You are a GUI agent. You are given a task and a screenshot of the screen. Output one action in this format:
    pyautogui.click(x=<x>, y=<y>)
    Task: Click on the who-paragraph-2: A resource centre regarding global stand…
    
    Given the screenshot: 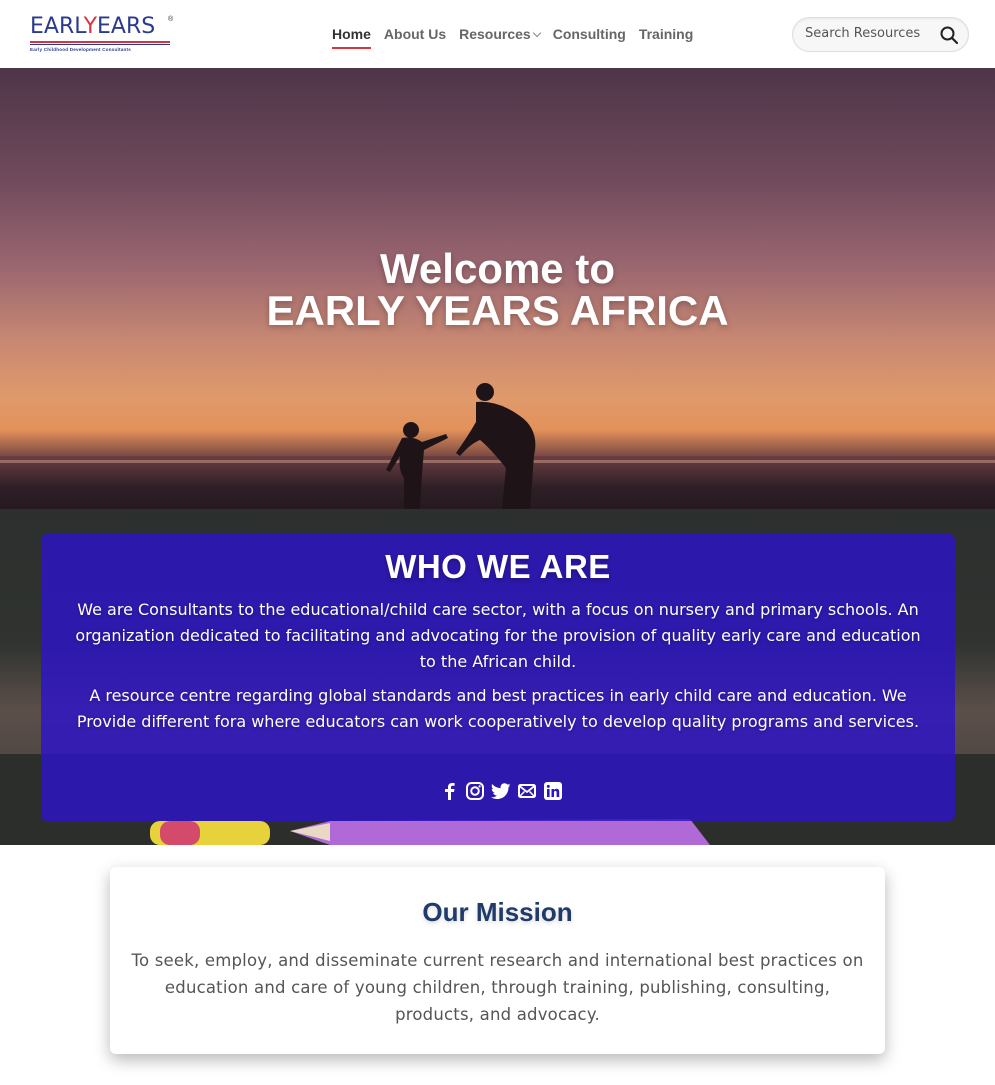 What is the action you would take?
    pyautogui.click(x=498, y=708)
    